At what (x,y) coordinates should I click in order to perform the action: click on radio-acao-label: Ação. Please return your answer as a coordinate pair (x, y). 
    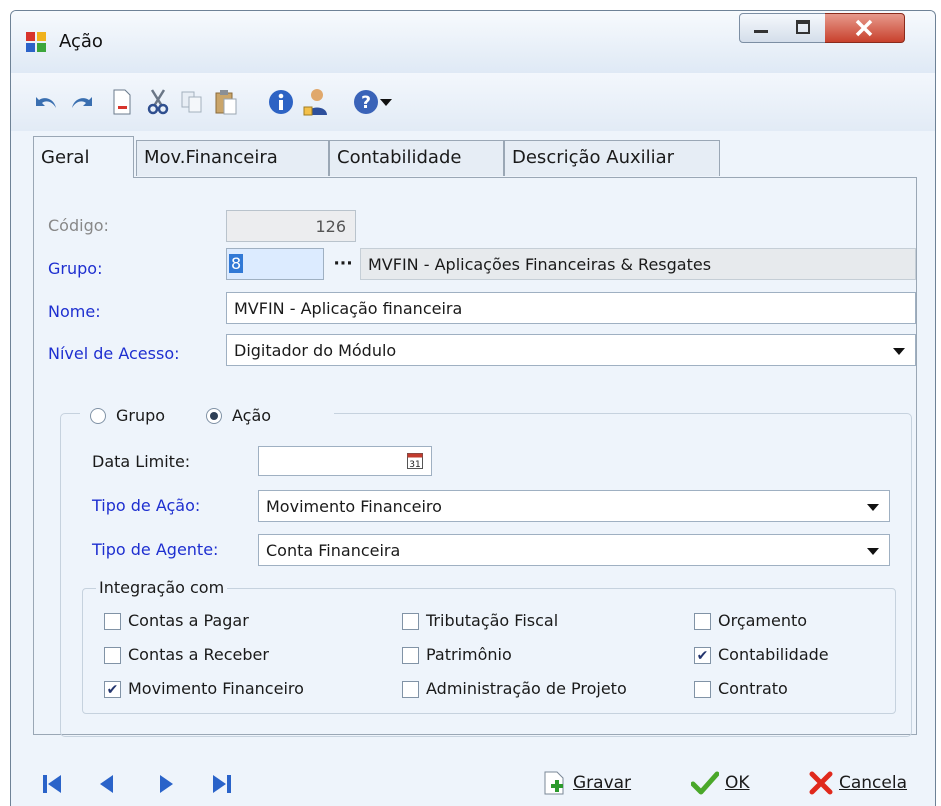
    Looking at the image, I should click on (252, 415).